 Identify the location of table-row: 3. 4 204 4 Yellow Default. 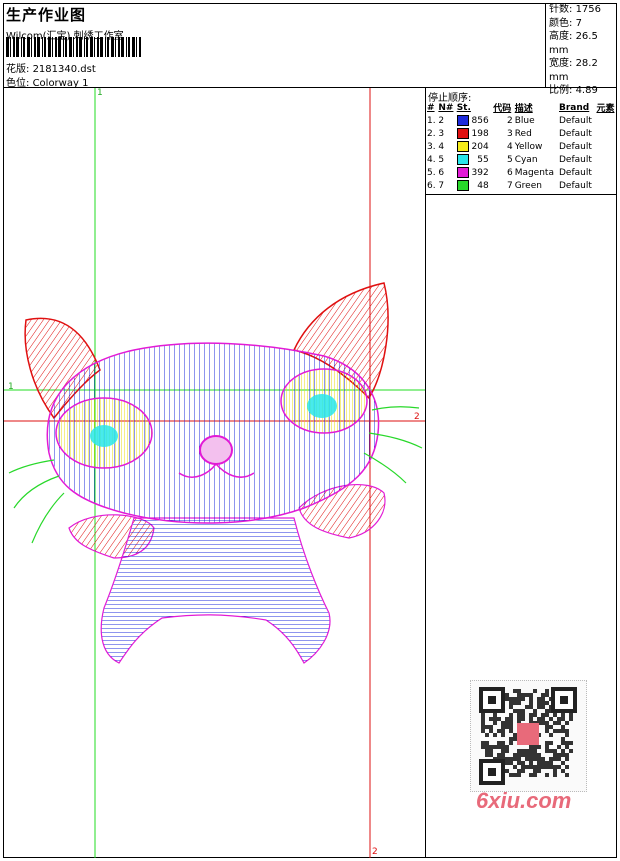
(521, 146).